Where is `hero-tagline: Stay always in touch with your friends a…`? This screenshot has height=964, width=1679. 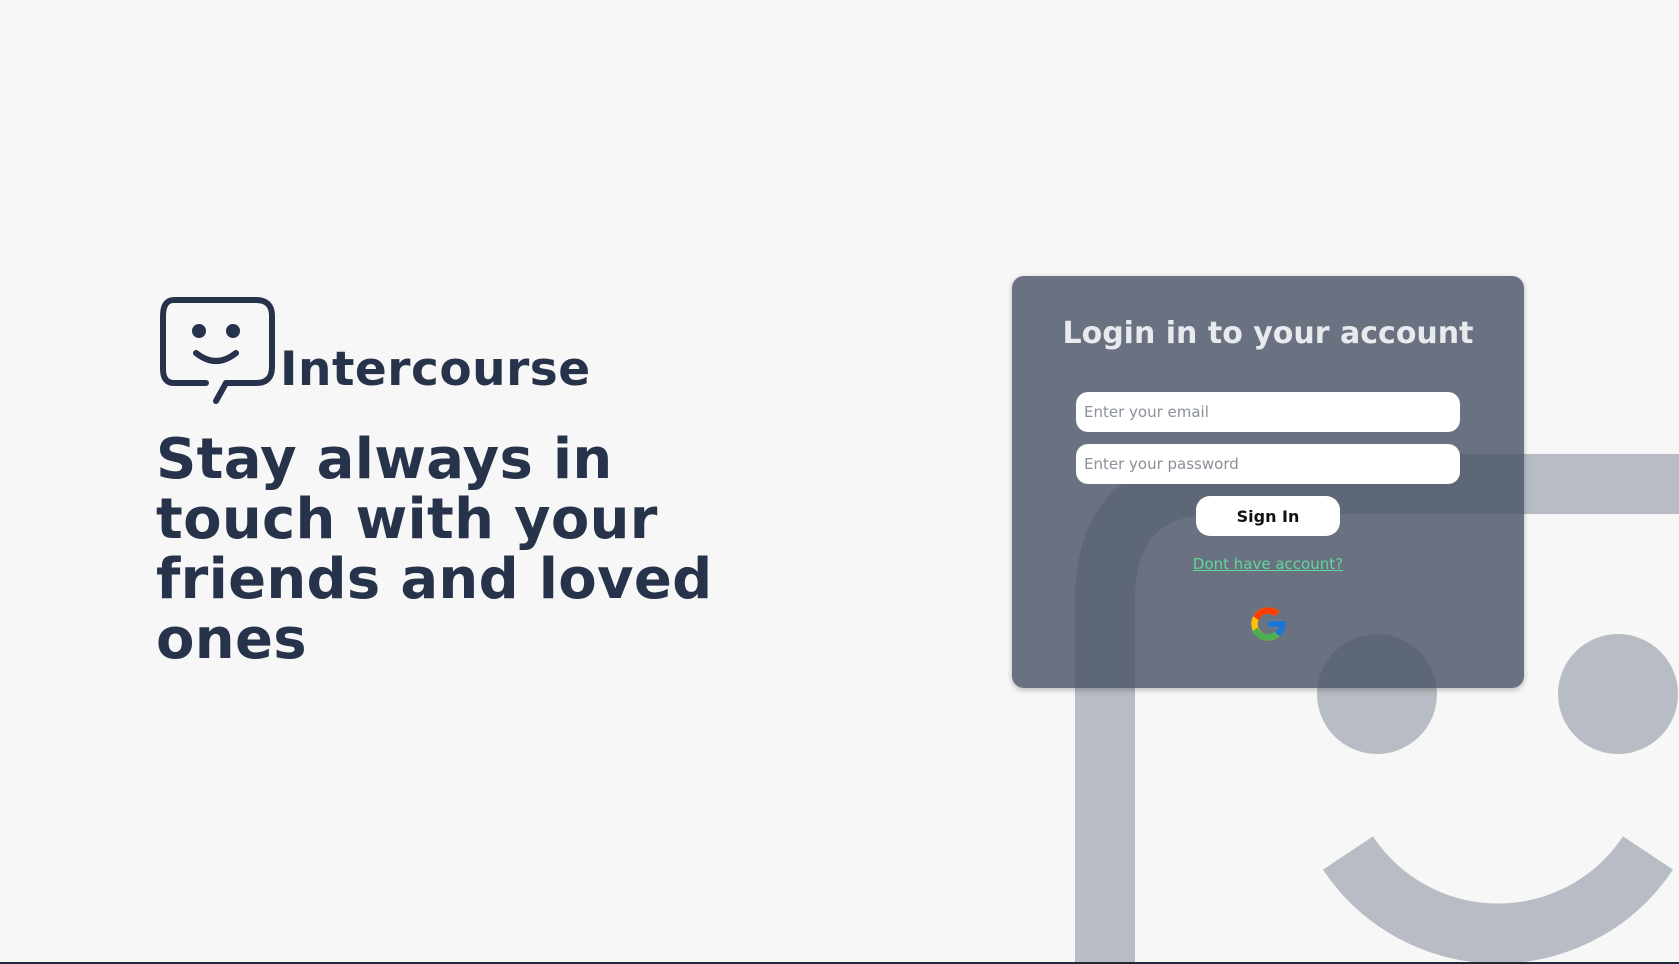
hero-tagline: Stay always in touch with your friends a… is located at coordinates (434, 549).